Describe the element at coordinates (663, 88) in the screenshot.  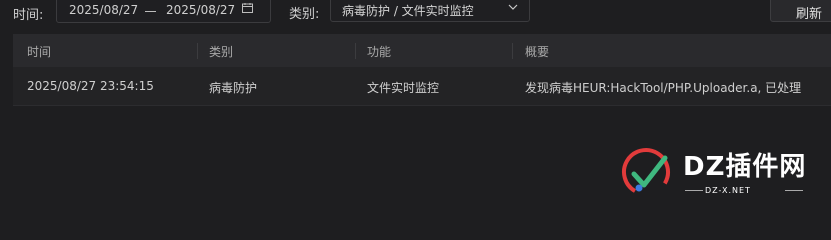
I see `cell-summary: 发现病毒HEUR:HackTool/PHP.Uploader.a, 已处理` at that location.